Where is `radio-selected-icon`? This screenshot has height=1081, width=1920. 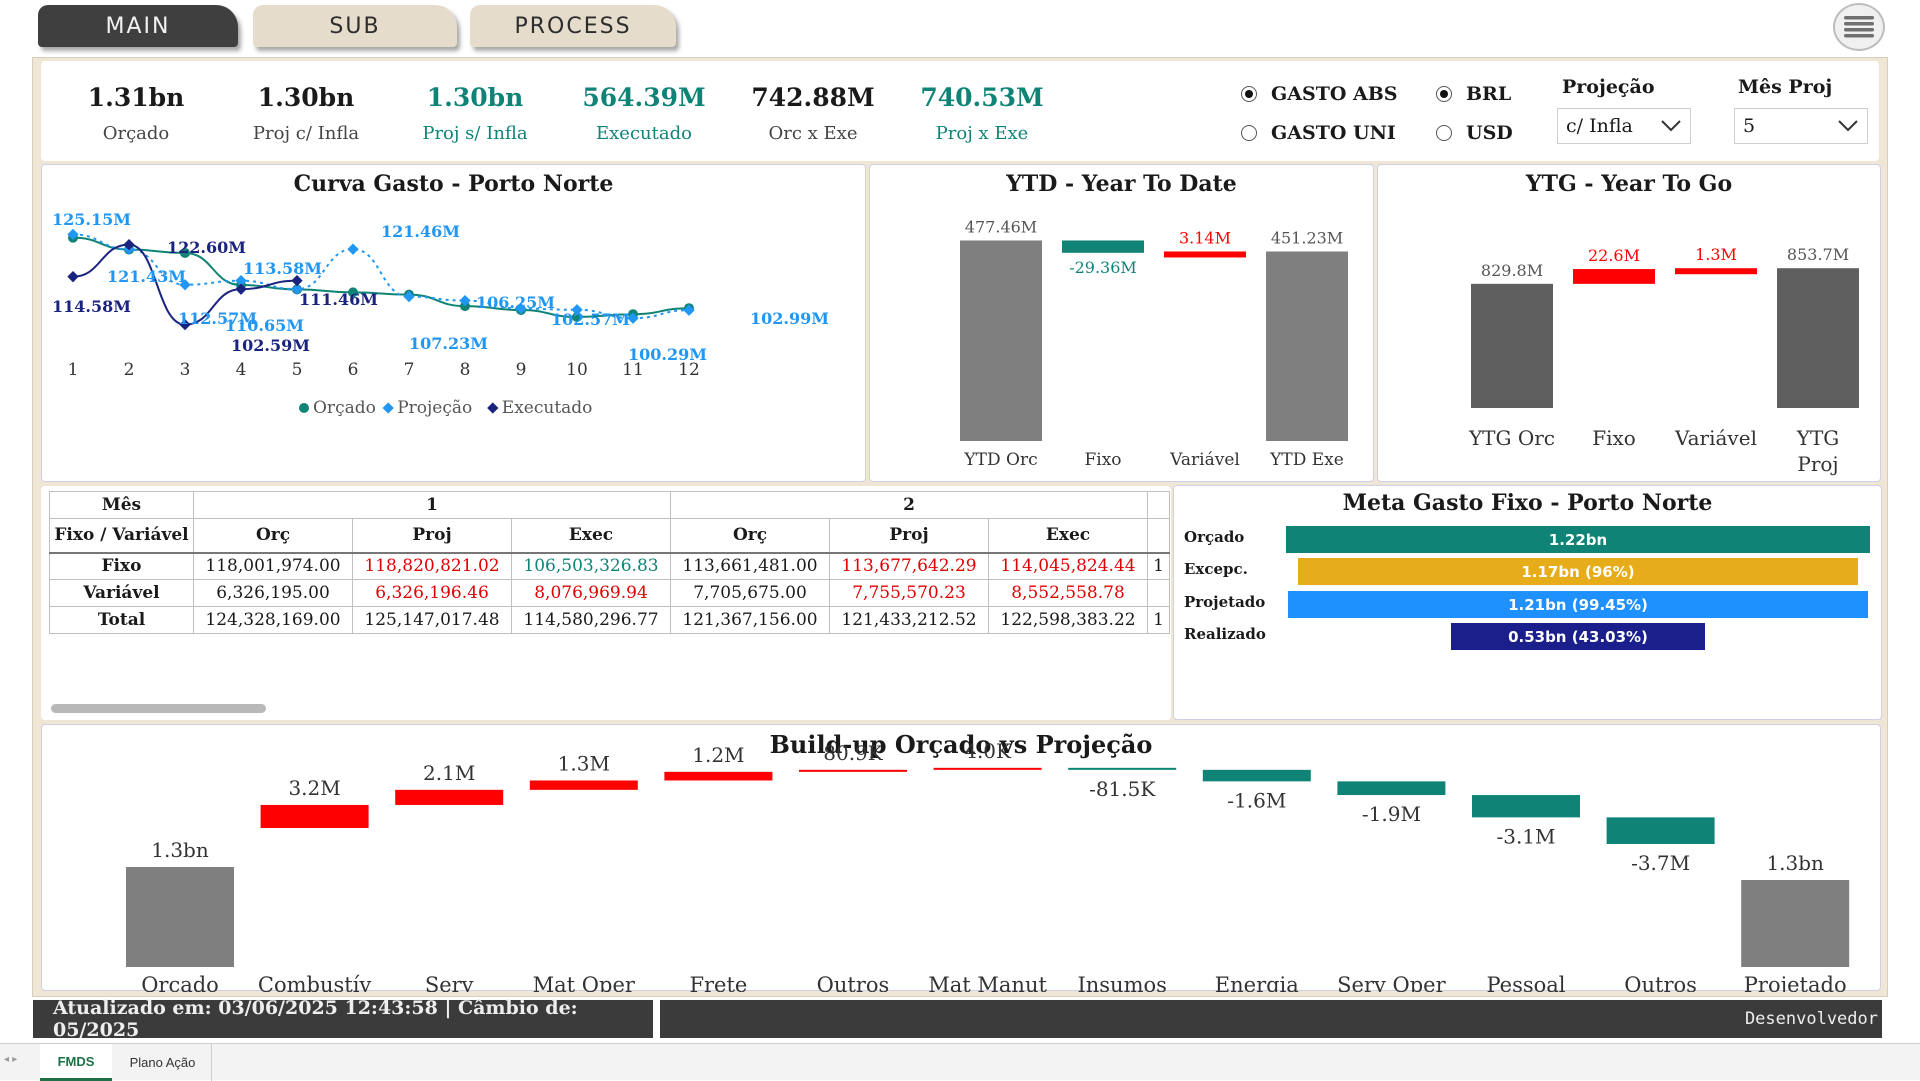
radio-selected-icon is located at coordinates (1249, 94).